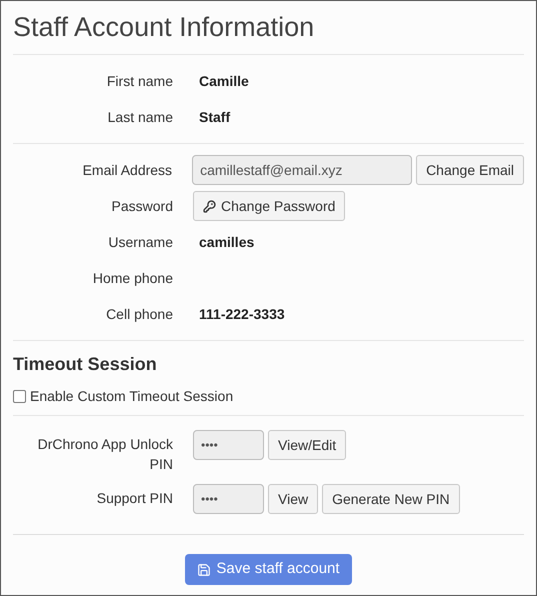 The width and height of the screenshot is (537, 596). Describe the element at coordinates (391, 499) in the screenshot. I see `action-button: Generate New PIN` at that location.